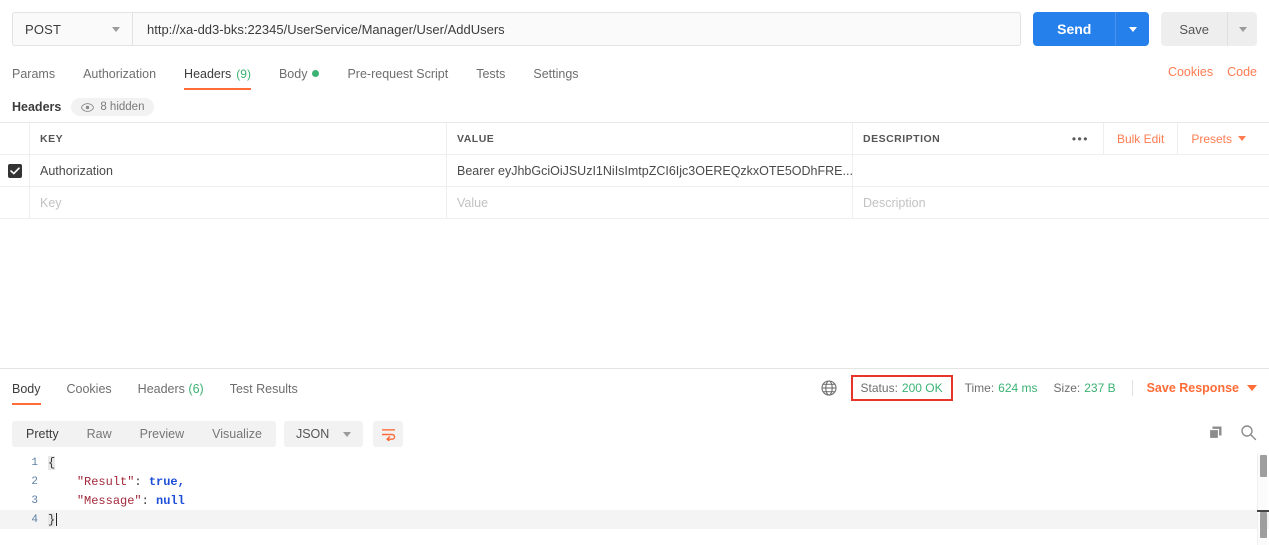  Describe the element at coordinates (37, 107) in the screenshot. I see `headers-section-label: Headers` at that location.